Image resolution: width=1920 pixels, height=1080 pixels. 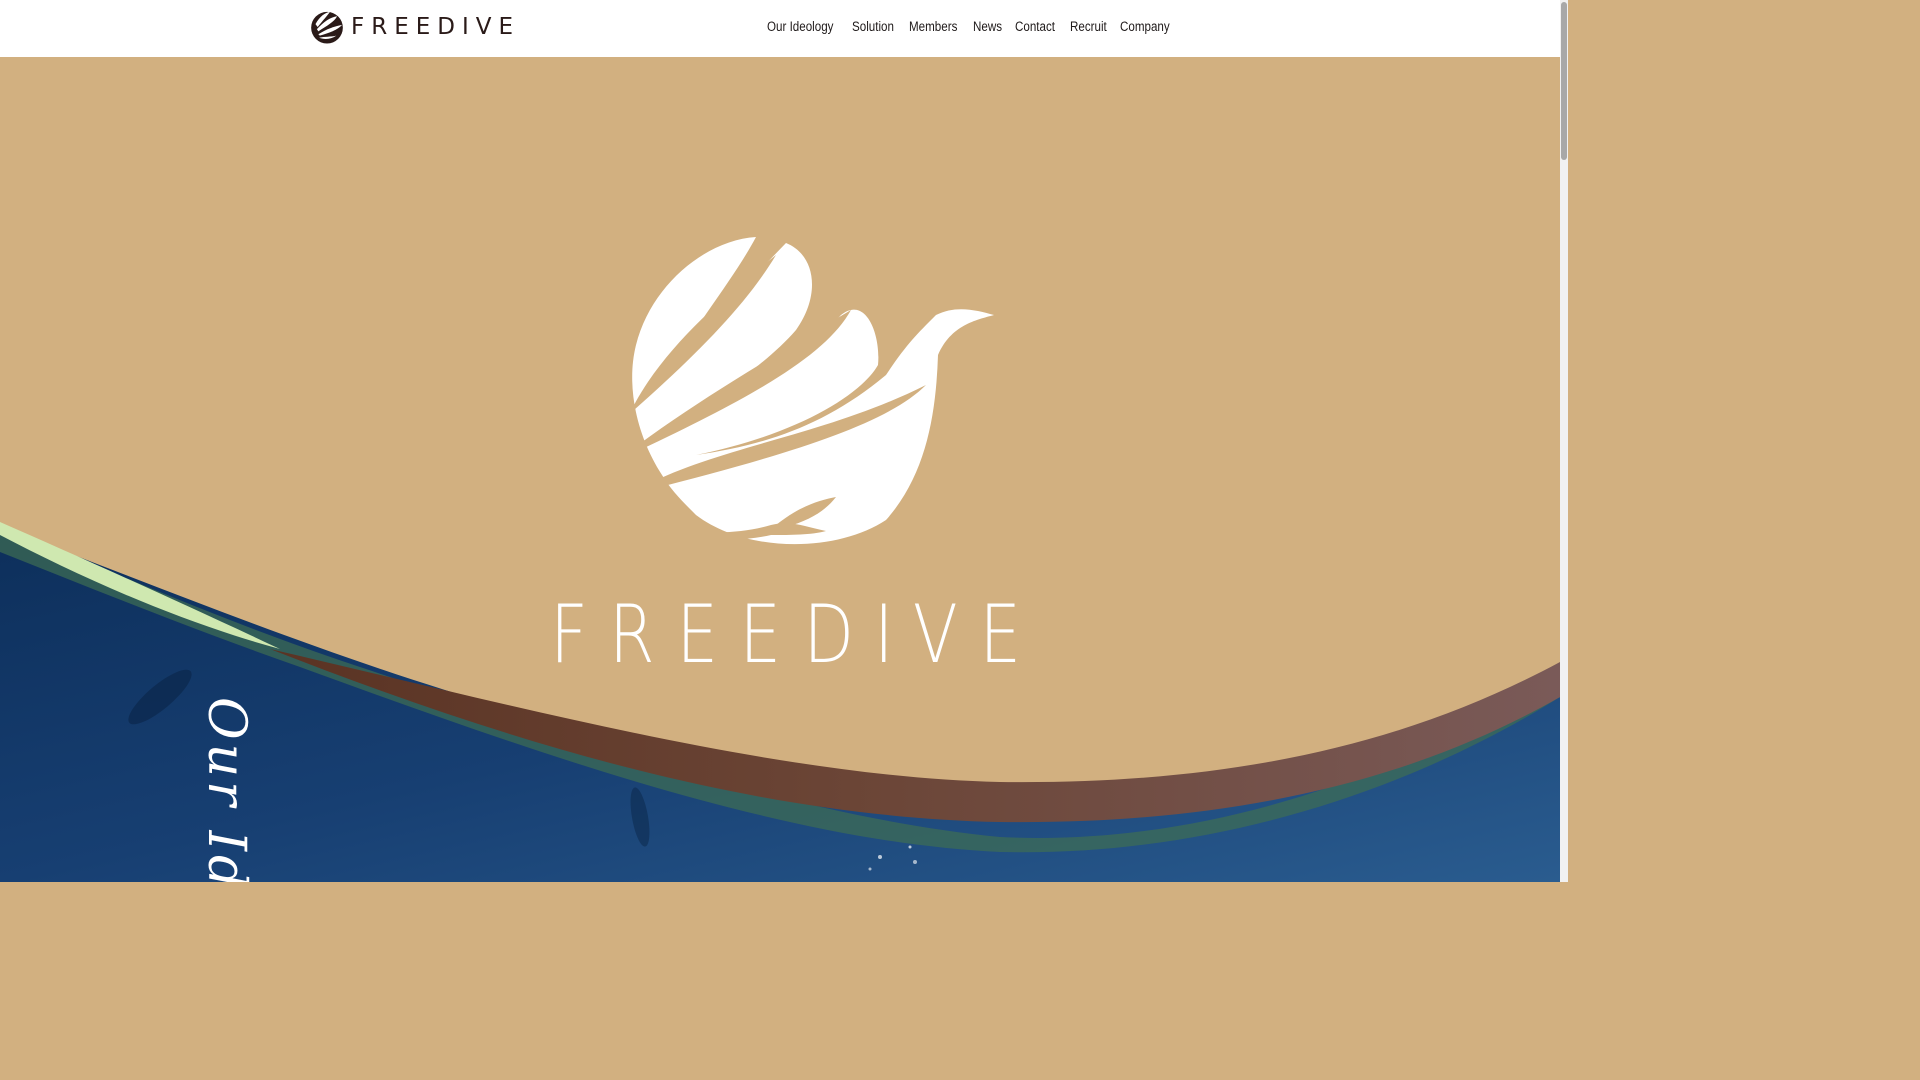 I want to click on freedive-wordmark: F R E E D I V E, so click(x=786, y=635).